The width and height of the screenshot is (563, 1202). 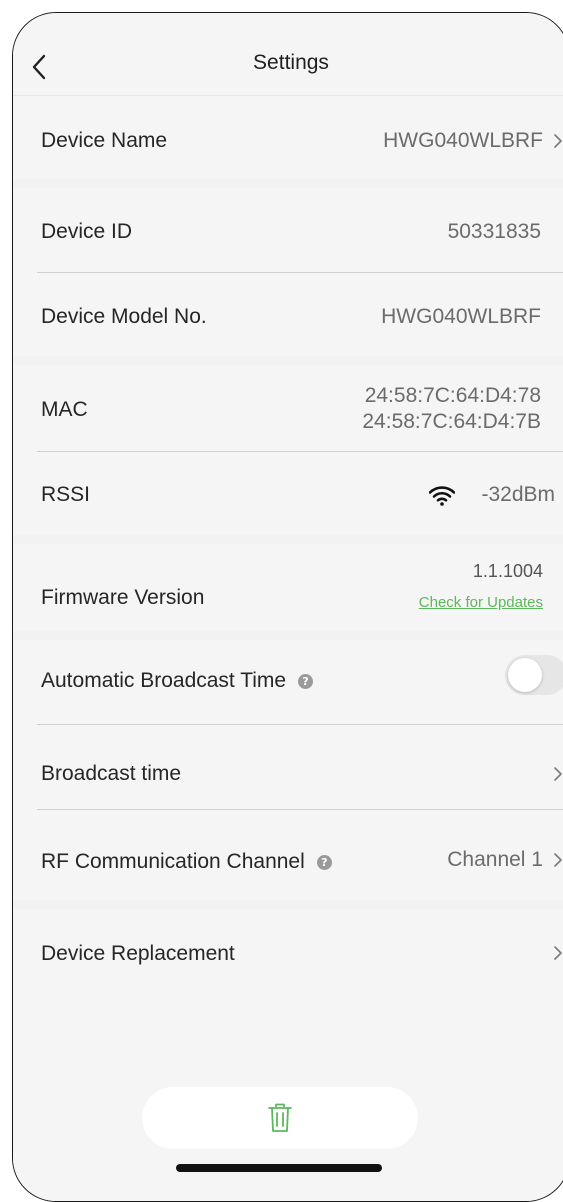 What do you see at coordinates (66, 494) in the screenshot?
I see `rssi-label: RSSI` at bounding box center [66, 494].